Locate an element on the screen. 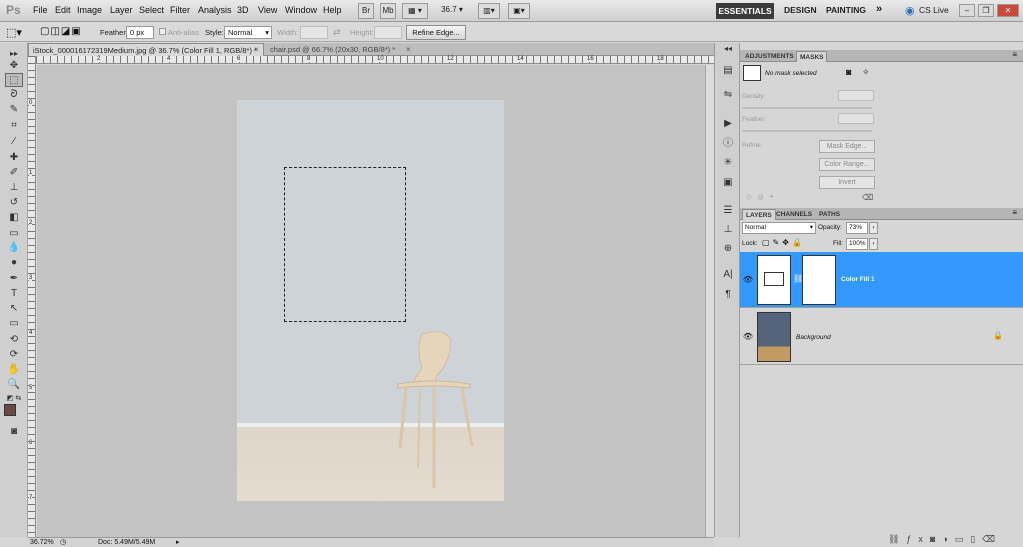  crop-tool-icon: ⌗ is located at coordinates (14, 126).